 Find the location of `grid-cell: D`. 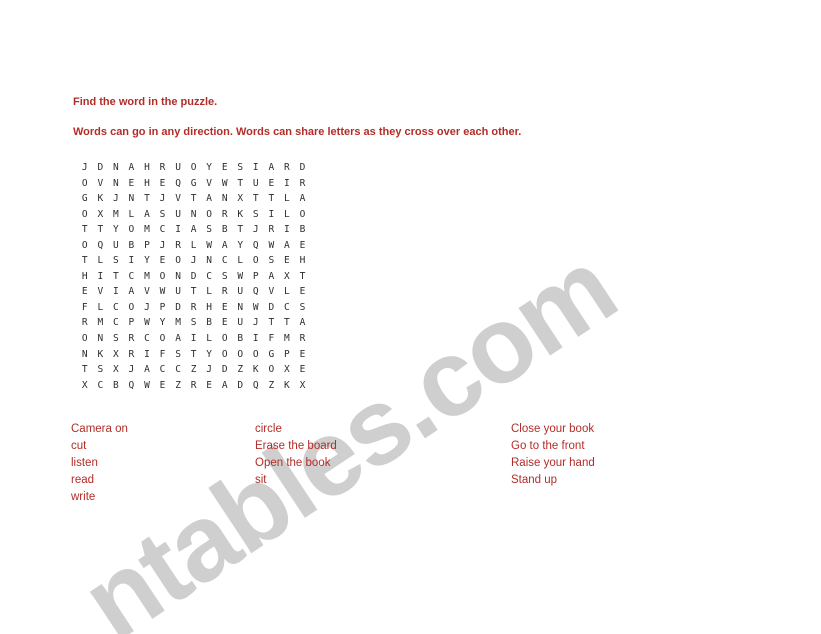

grid-cell: D is located at coordinates (240, 386).